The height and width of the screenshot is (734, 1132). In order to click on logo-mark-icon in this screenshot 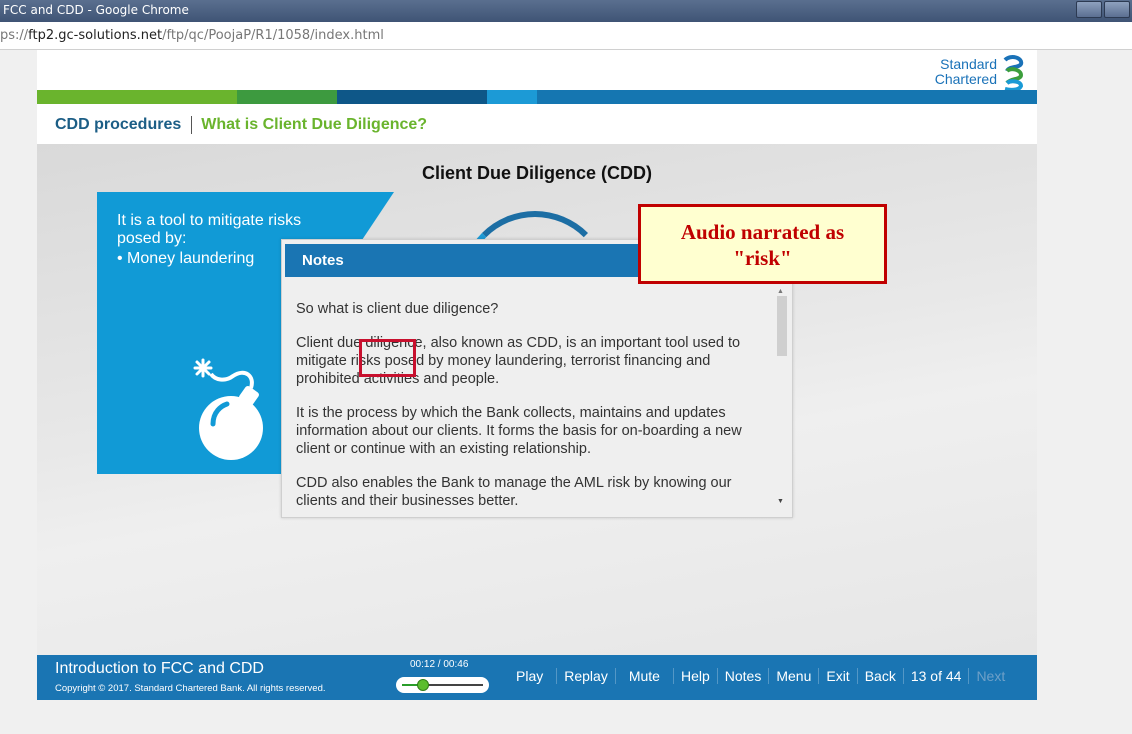, I will do `click(1013, 73)`.